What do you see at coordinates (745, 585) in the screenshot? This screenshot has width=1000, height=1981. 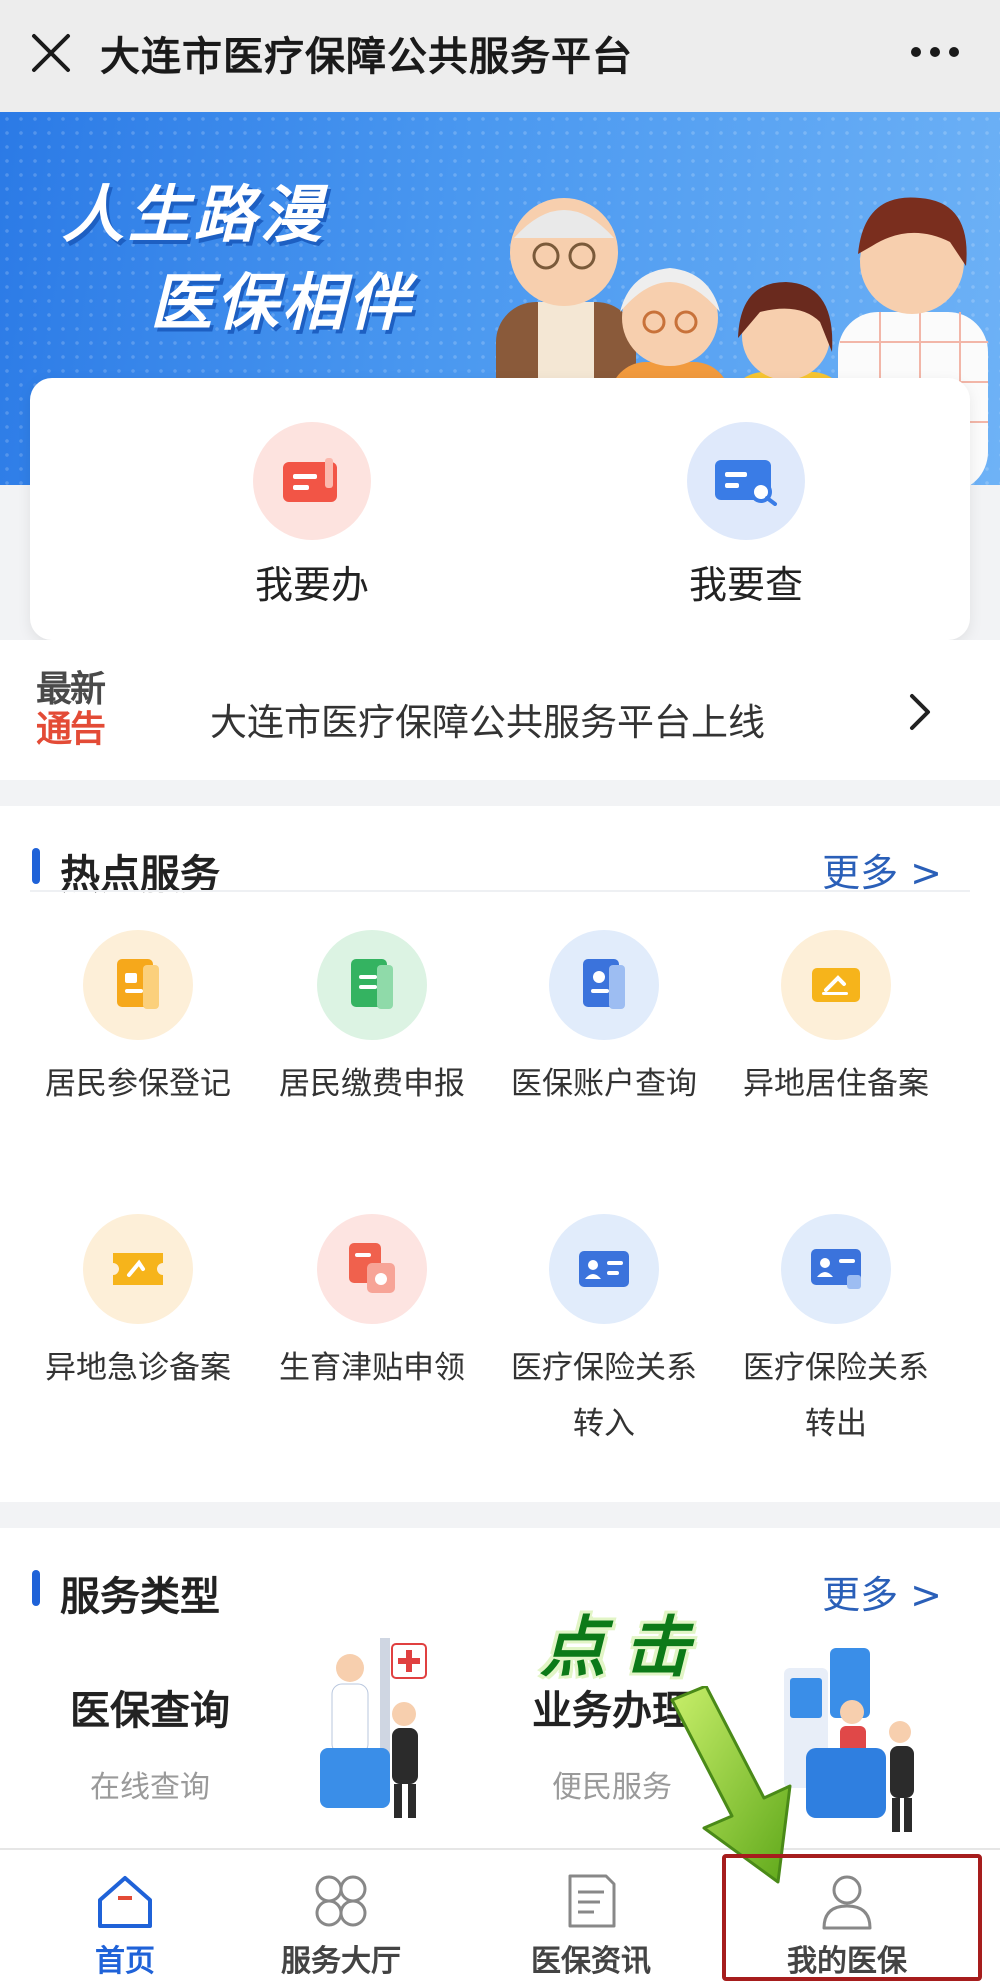 I see `quick-action-label: 我要查` at bounding box center [745, 585].